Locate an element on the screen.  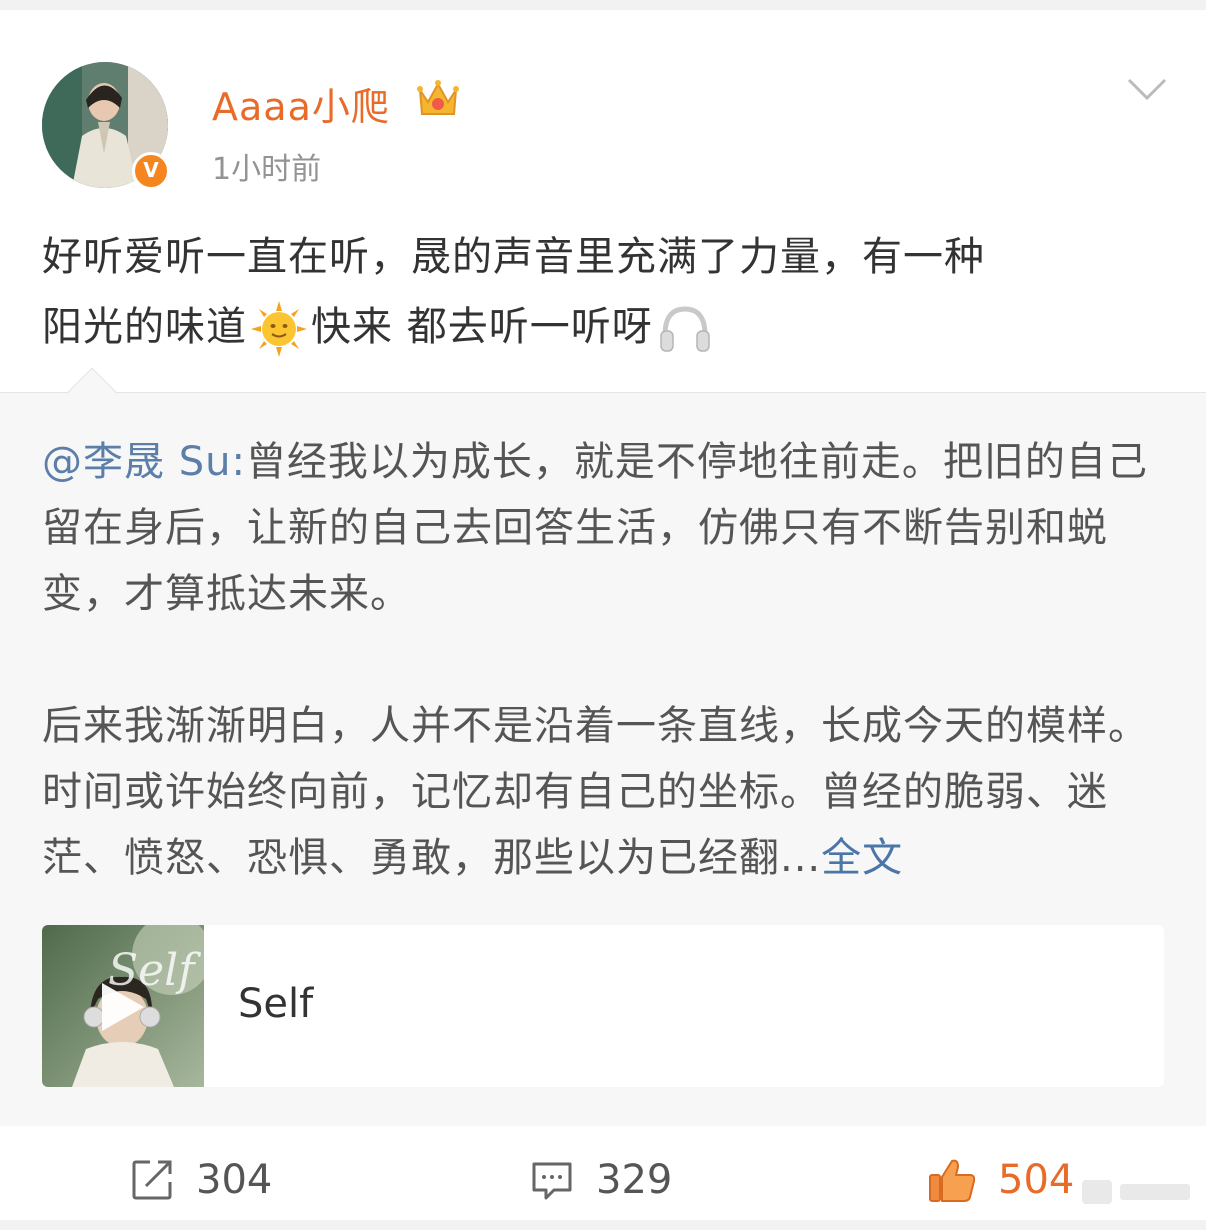
post-time: 1小时前 is located at coordinates (267, 169).